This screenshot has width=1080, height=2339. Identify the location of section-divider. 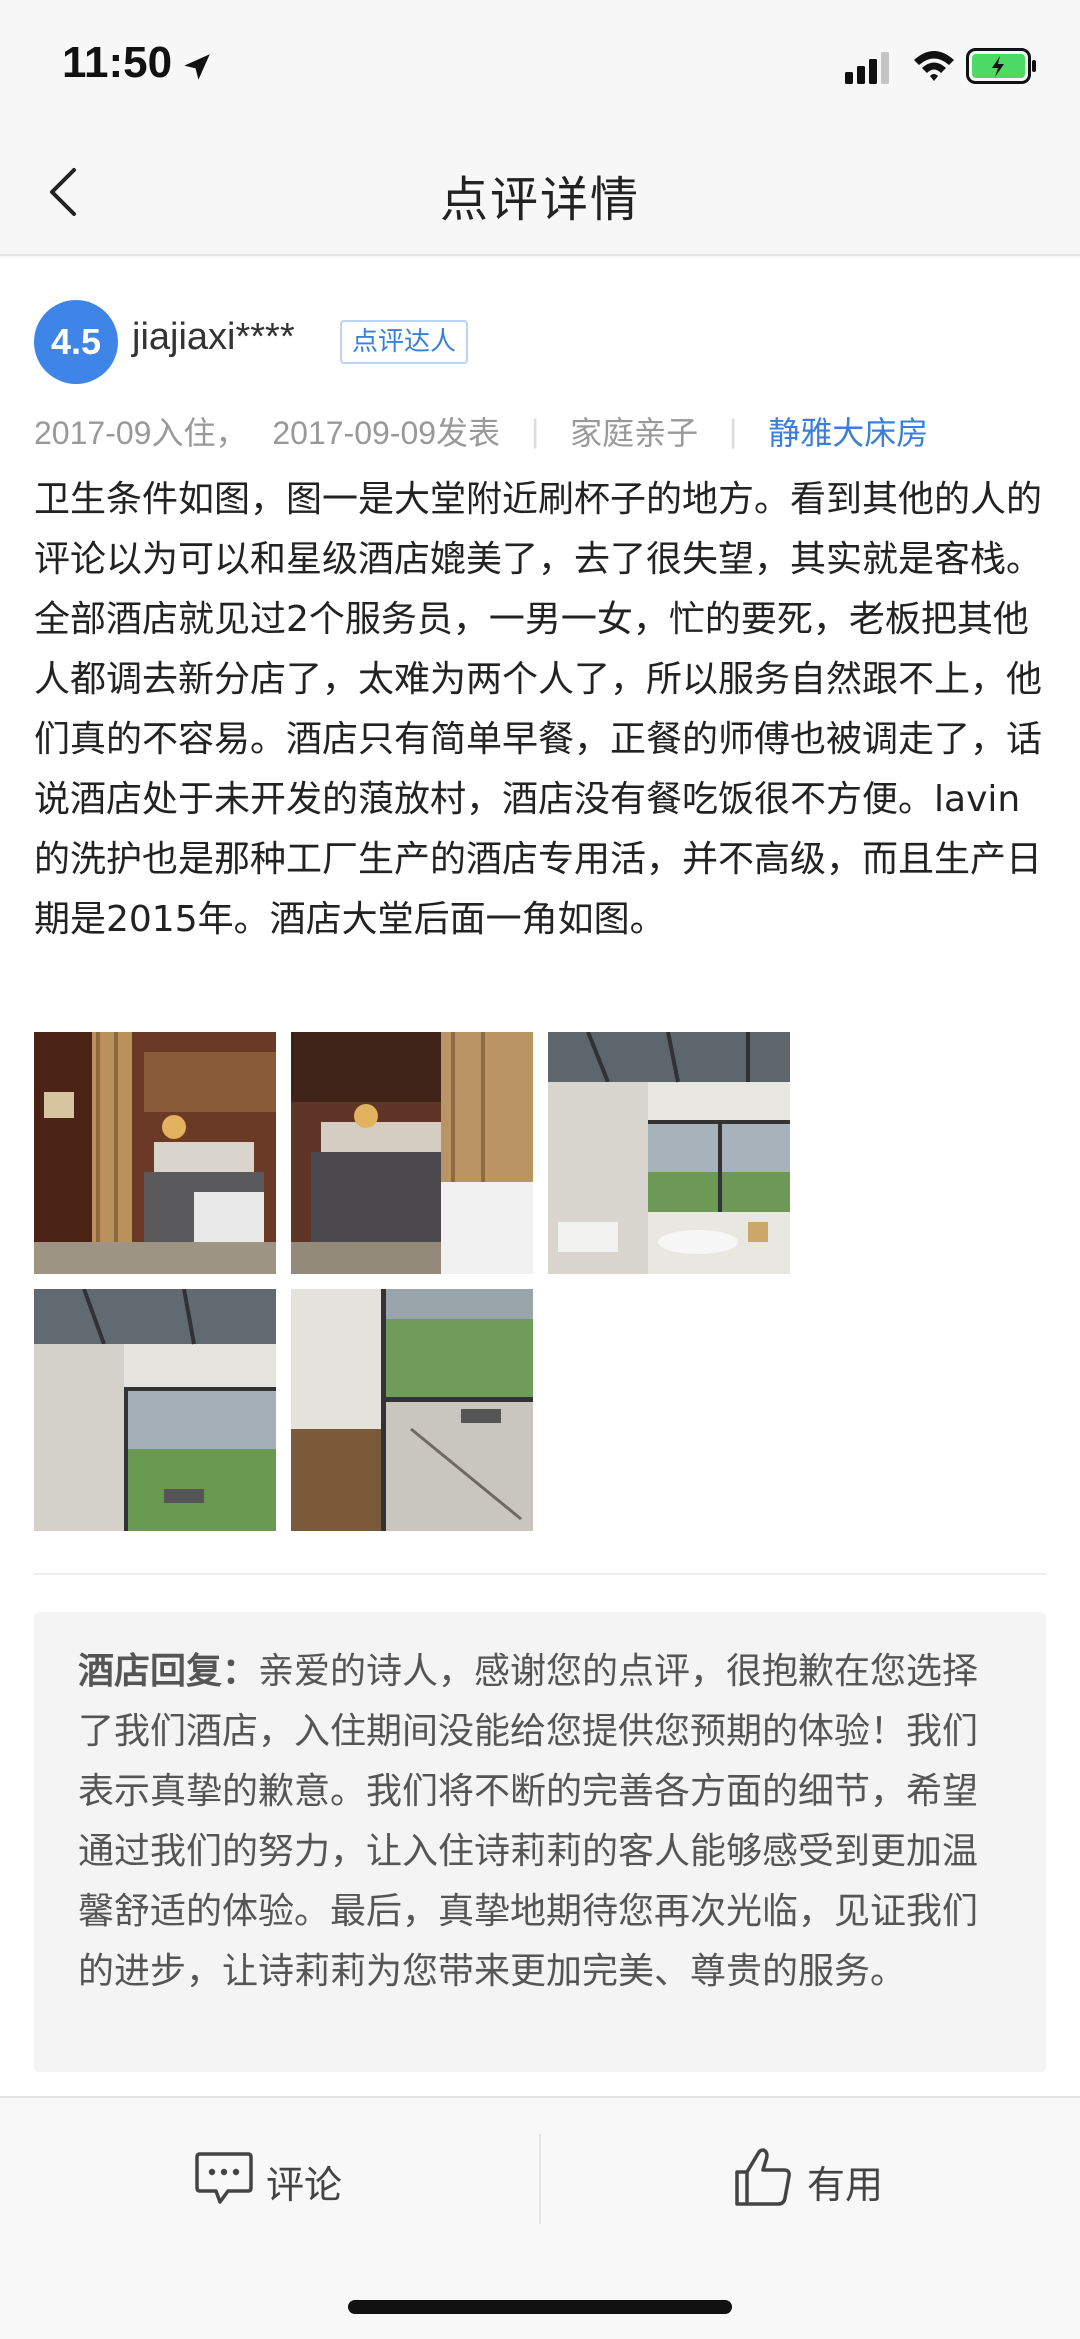
(540, 1574).